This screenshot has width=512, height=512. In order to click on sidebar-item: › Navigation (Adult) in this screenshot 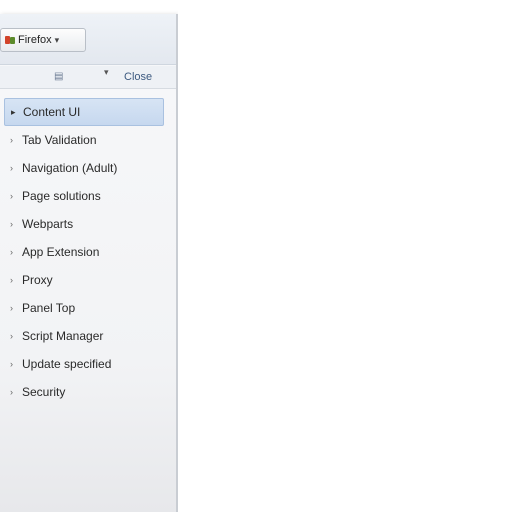, I will do `click(84, 168)`.